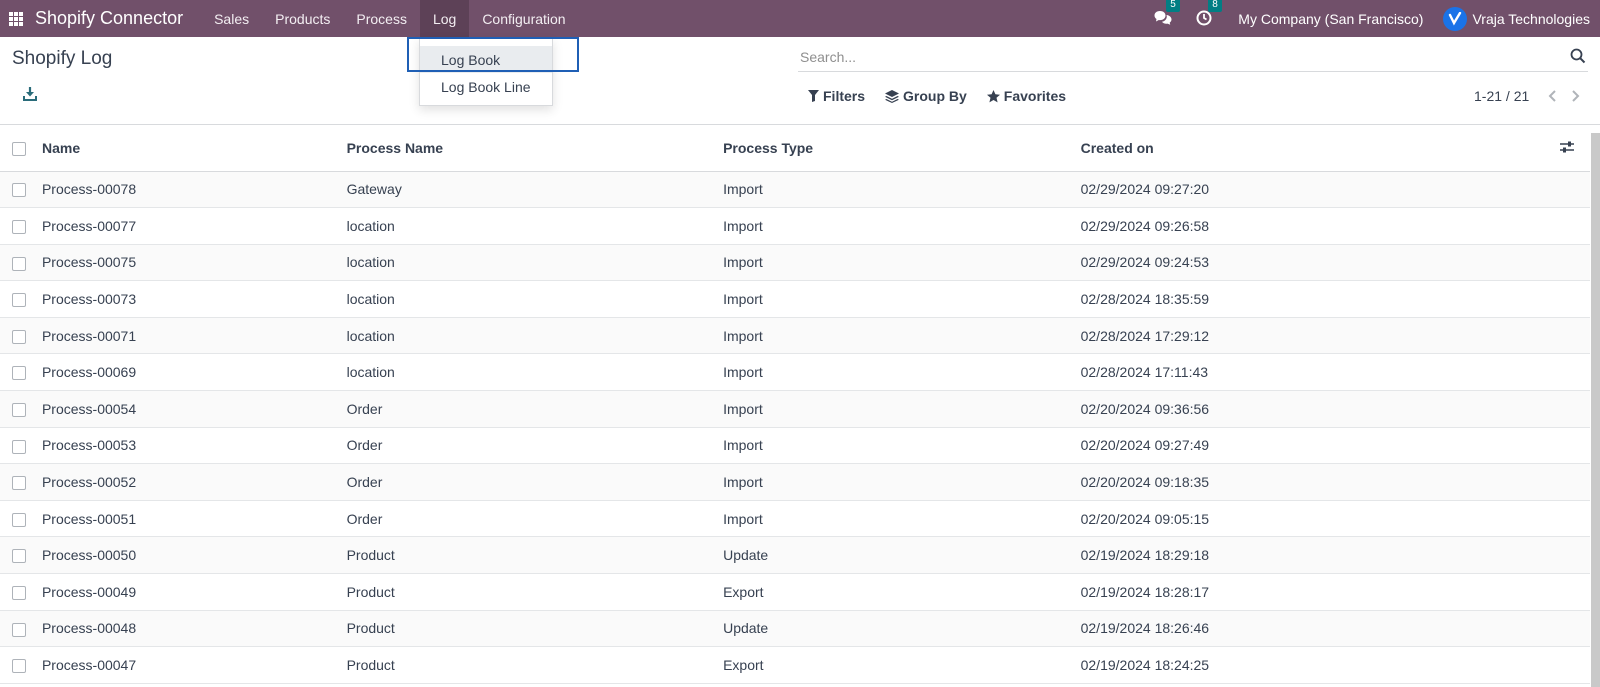 The image size is (1600, 687). Describe the element at coordinates (1320, 519) in the screenshot. I see `cell-created-on: 02/20/2024 09:05:15` at that location.